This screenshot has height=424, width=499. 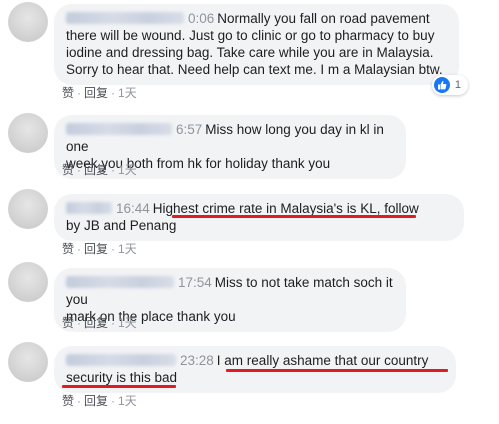 I want to click on comment-timestamp: 17:54, so click(x=195, y=282).